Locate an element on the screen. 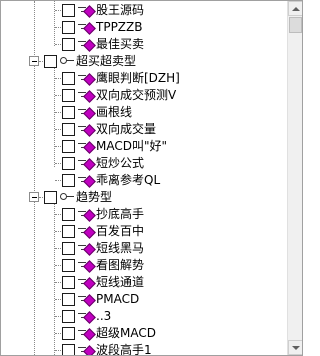 This screenshot has height=356, width=320. list-item: 鹰眼判断[DZH] is located at coordinates (143, 78).